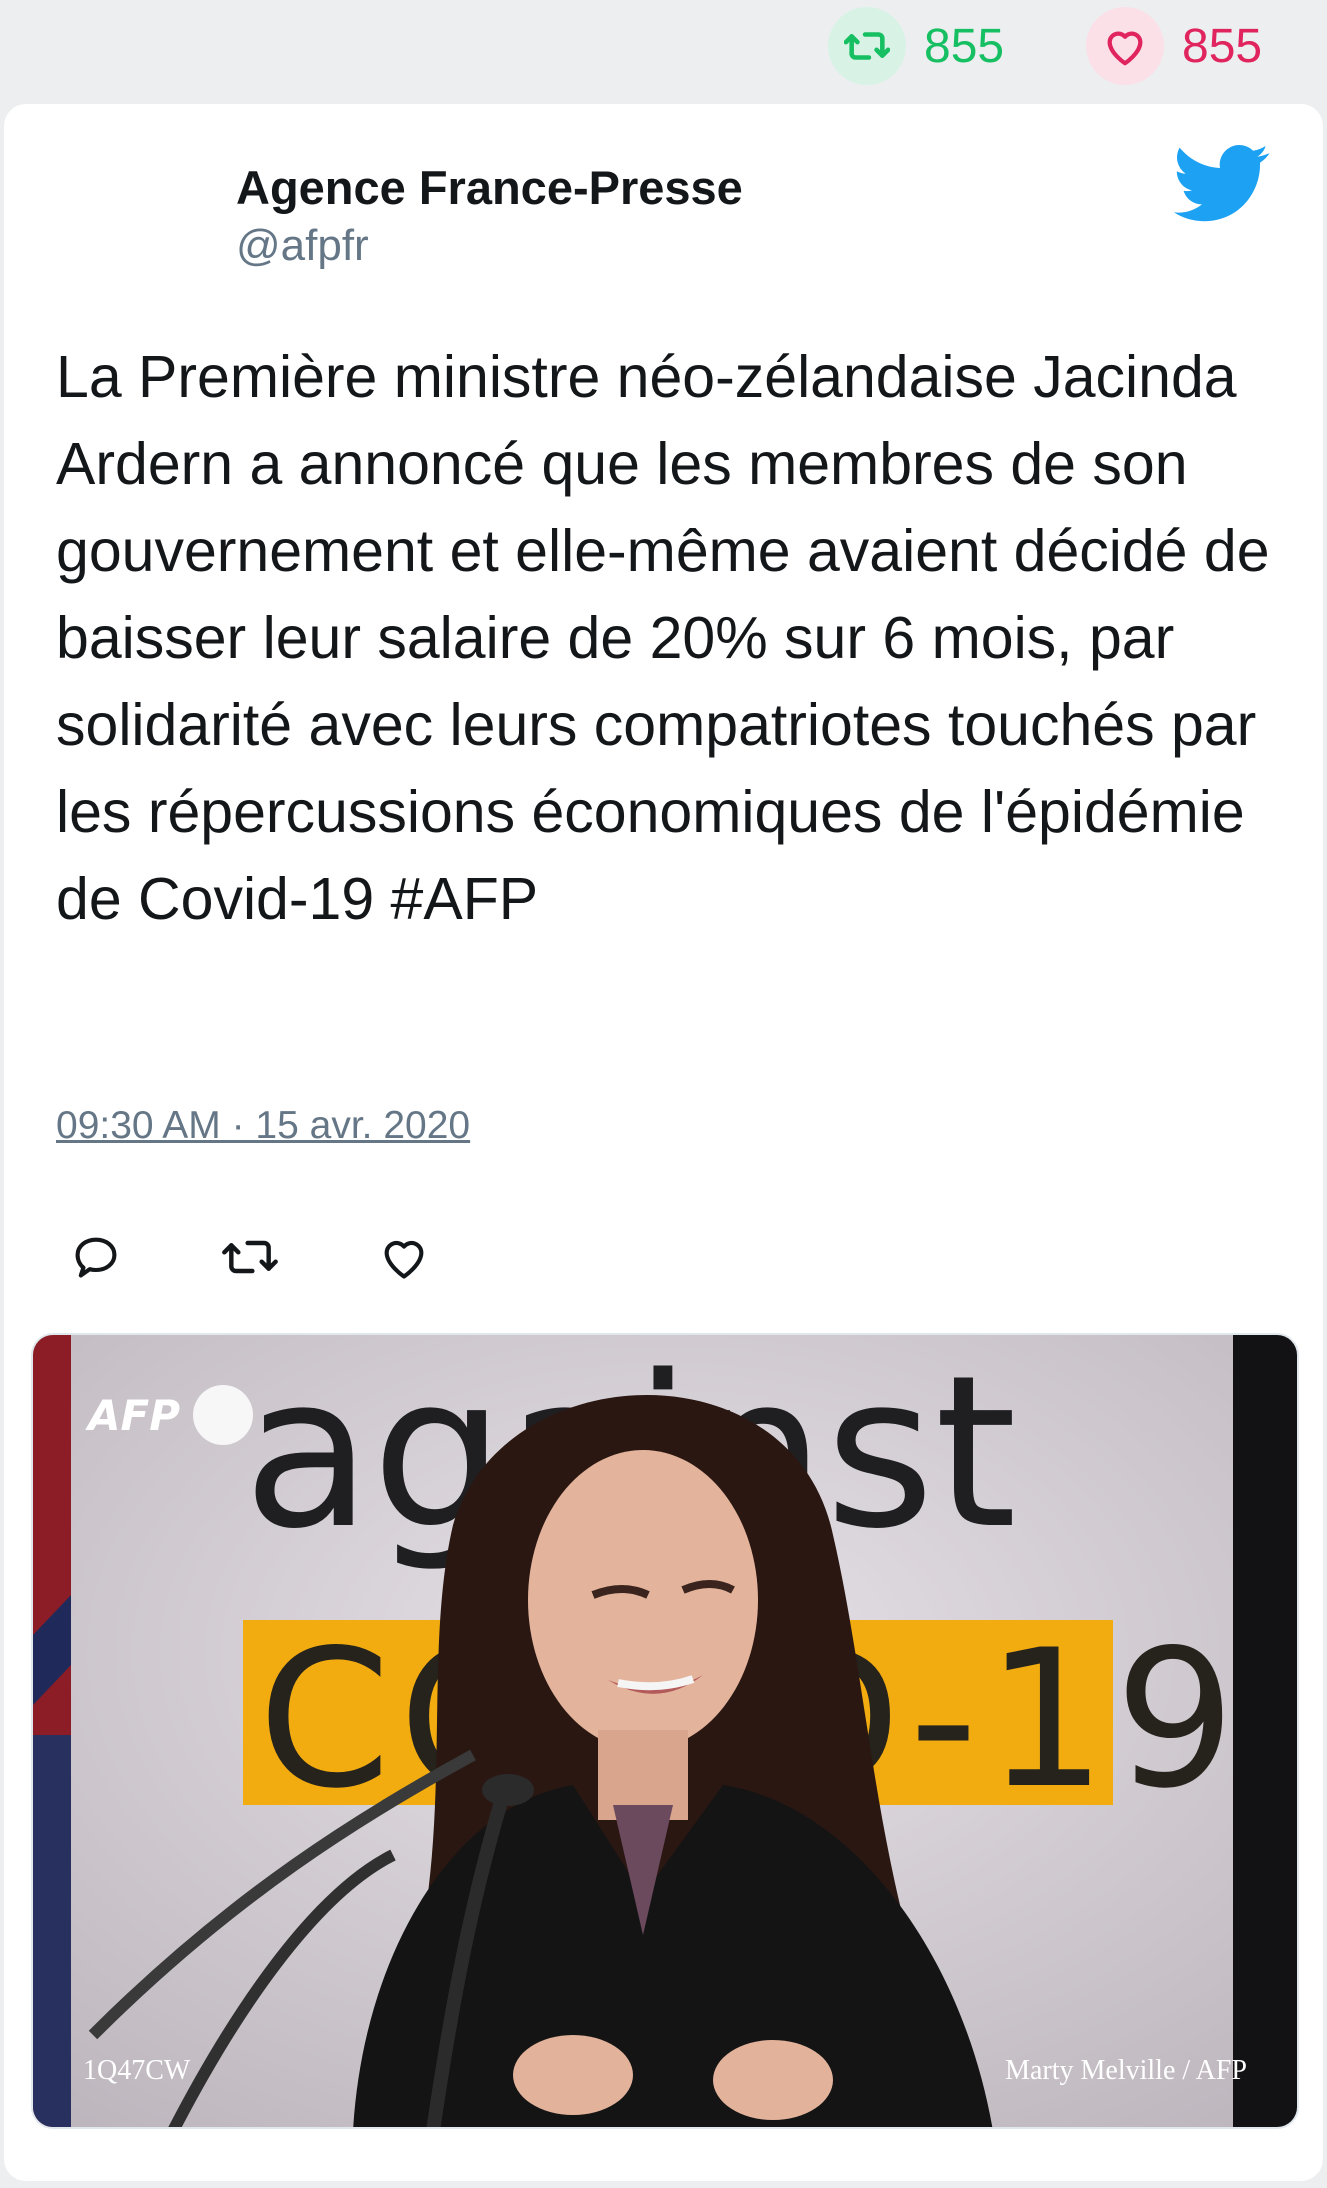 This screenshot has width=1327, height=2188. I want to click on photo-code: 1Q47CW, so click(137, 2070).